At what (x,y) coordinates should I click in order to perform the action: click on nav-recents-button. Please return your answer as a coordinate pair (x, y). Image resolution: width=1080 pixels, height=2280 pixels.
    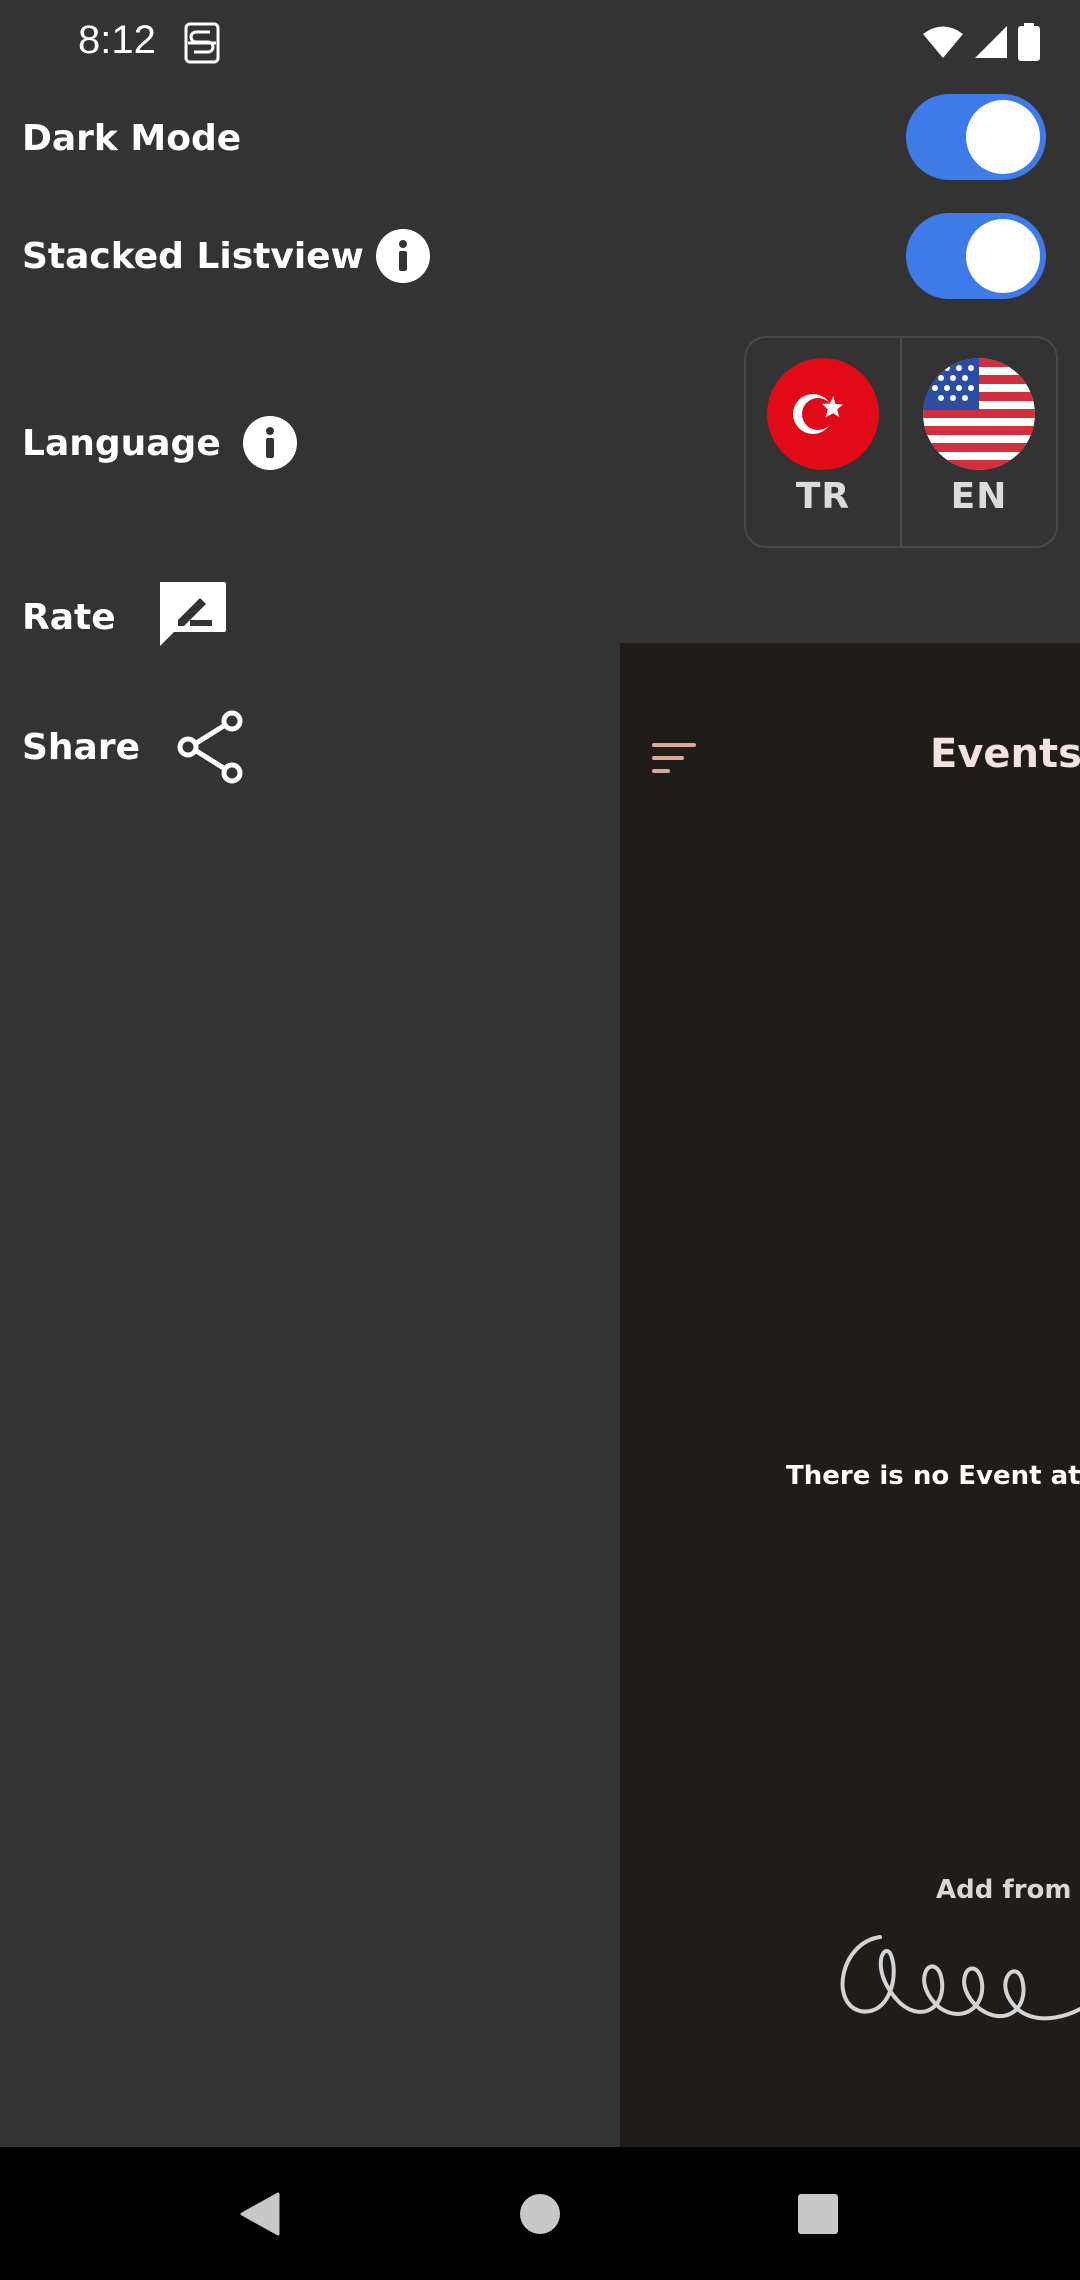
    Looking at the image, I should click on (818, 2213).